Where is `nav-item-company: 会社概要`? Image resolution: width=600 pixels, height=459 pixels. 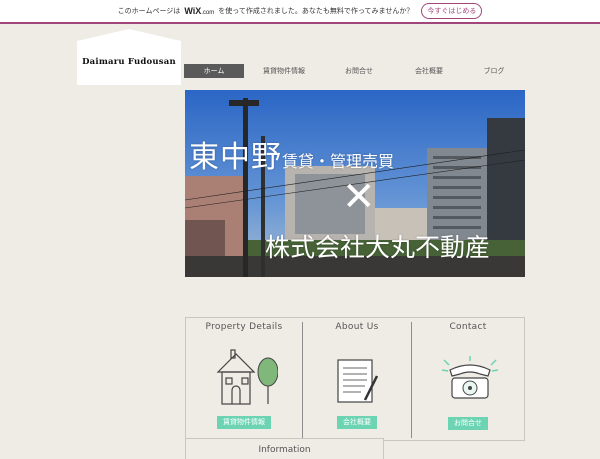 nav-item-company: 会社概要 is located at coordinates (429, 71).